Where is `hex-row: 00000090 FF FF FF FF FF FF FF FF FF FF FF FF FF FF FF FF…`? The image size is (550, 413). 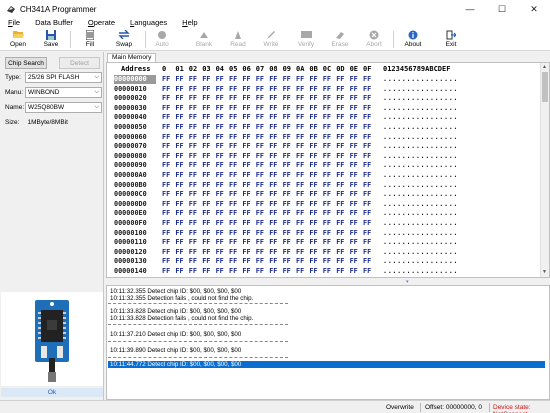
hex-row: 00000090 FF FF FF FF FF FF FF FF FF FF FF FF FF FF FF FF… is located at coordinates (324, 165).